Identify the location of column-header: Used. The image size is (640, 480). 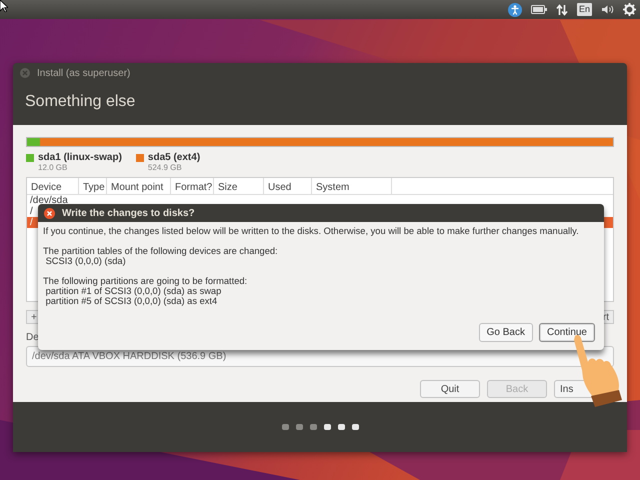
(288, 186).